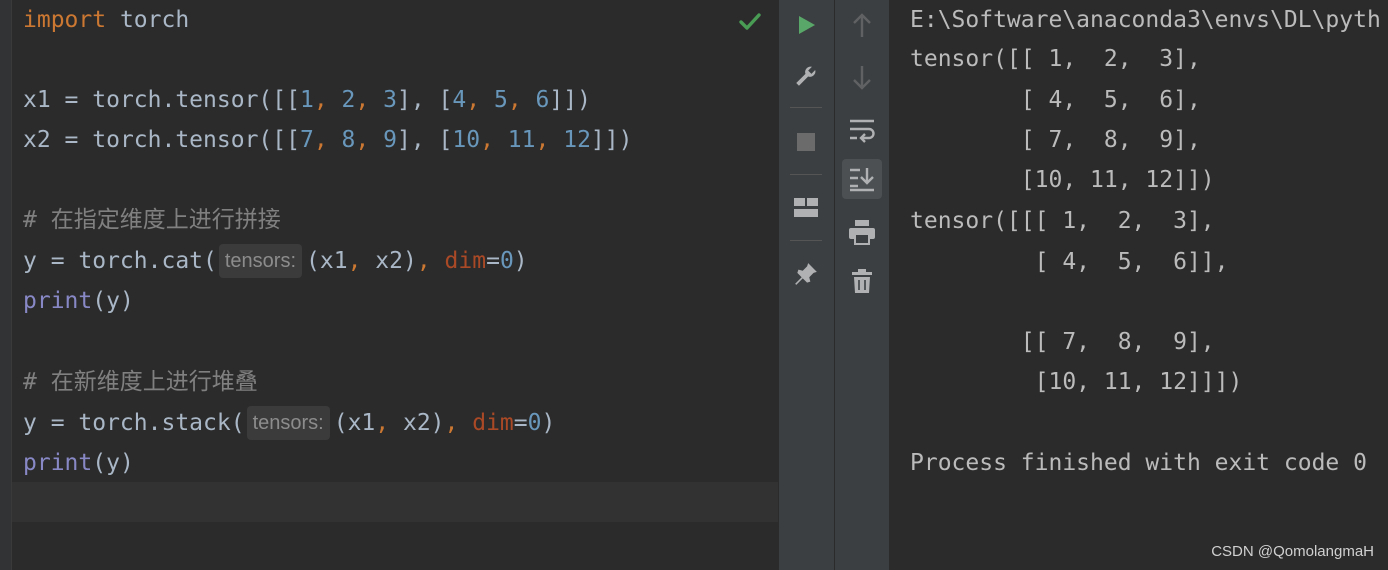 The image size is (1388, 570). I want to click on keyword-import: import, so click(65, 20).